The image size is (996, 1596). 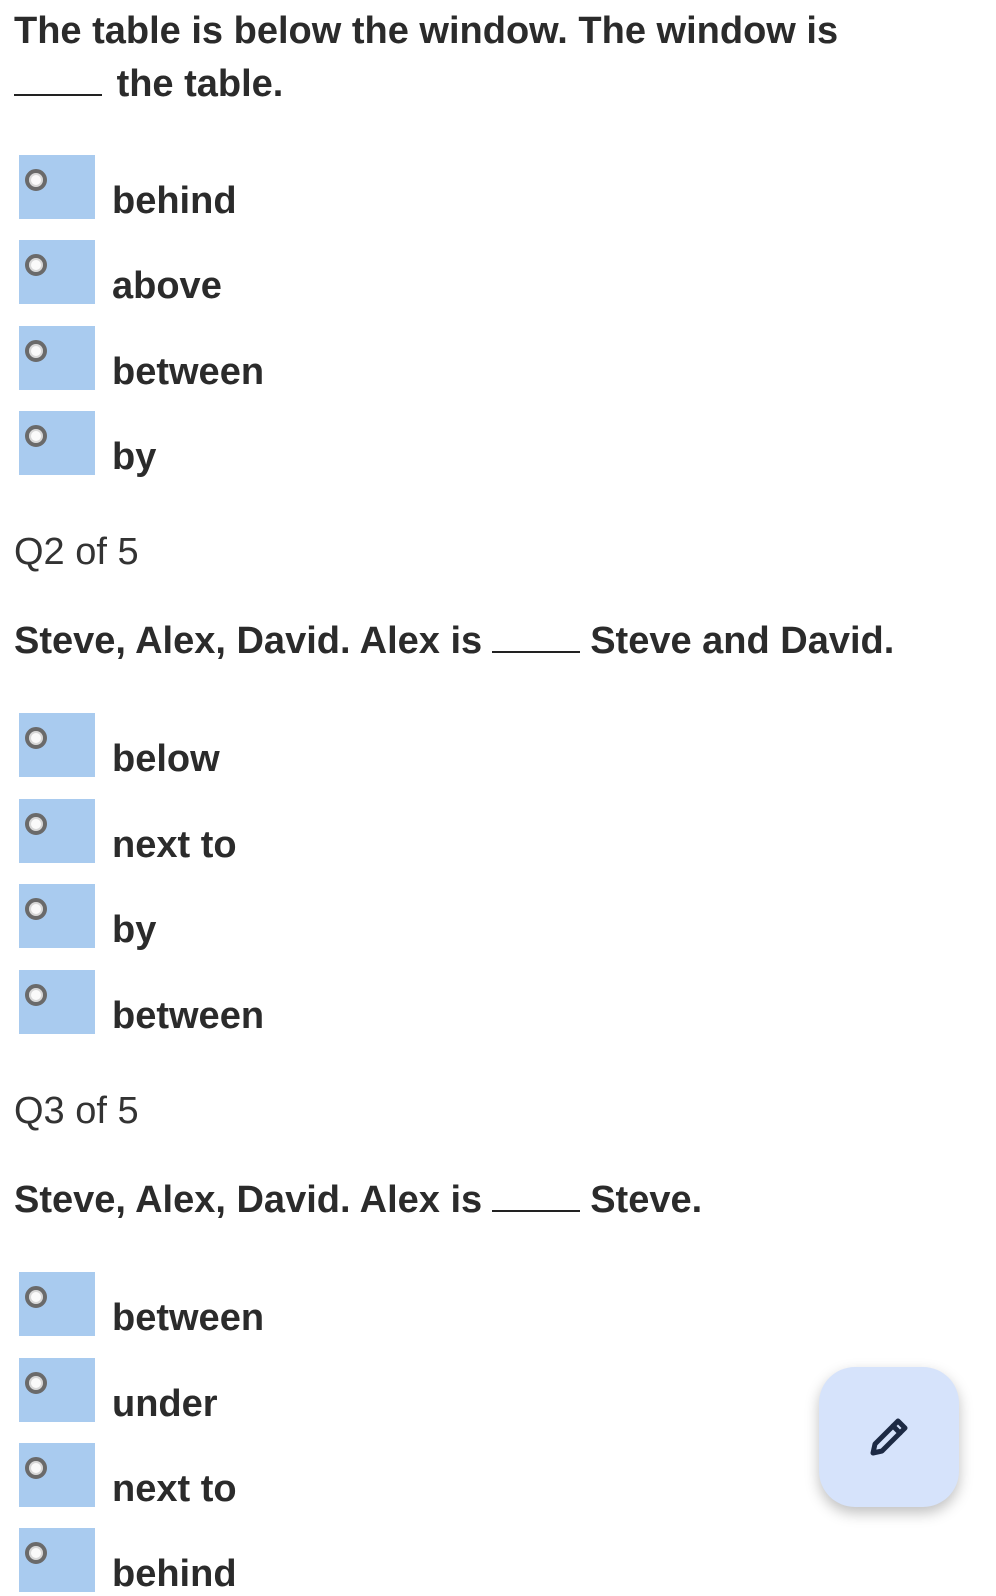 I want to click on option-label: above, so click(x=167, y=286).